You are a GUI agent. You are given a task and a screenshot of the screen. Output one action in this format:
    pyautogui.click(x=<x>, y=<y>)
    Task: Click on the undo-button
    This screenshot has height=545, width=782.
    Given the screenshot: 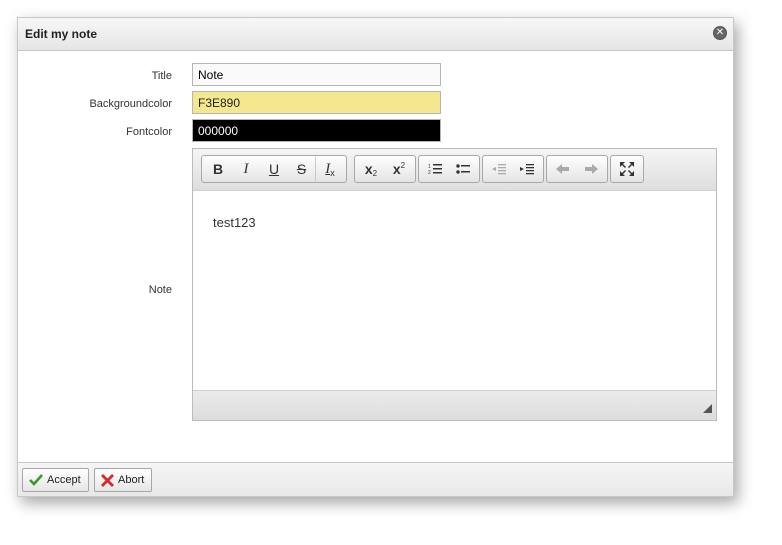 What is the action you would take?
    pyautogui.click(x=563, y=169)
    